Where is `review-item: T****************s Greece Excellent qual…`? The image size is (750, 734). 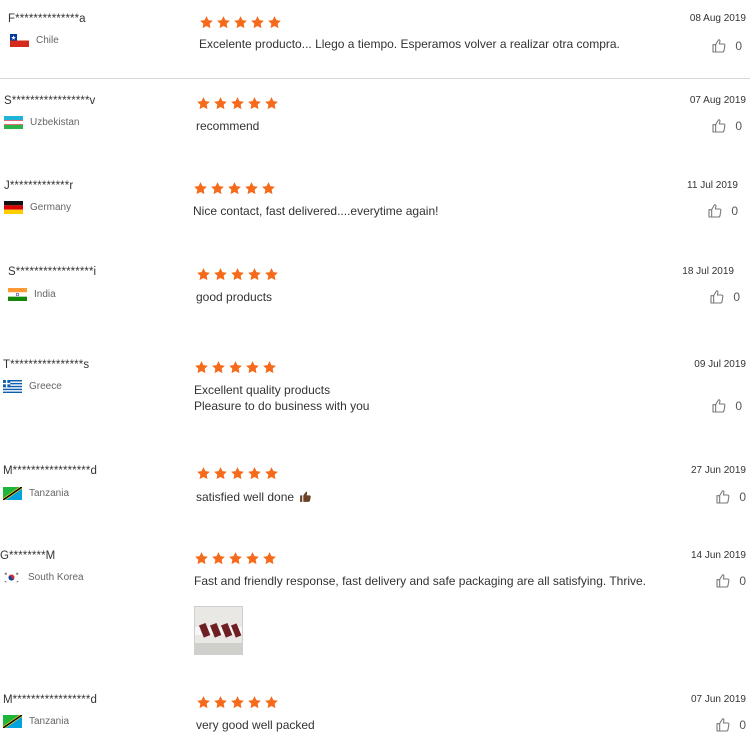 review-item: T****************s Greece Excellent qual… is located at coordinates (375, 389).